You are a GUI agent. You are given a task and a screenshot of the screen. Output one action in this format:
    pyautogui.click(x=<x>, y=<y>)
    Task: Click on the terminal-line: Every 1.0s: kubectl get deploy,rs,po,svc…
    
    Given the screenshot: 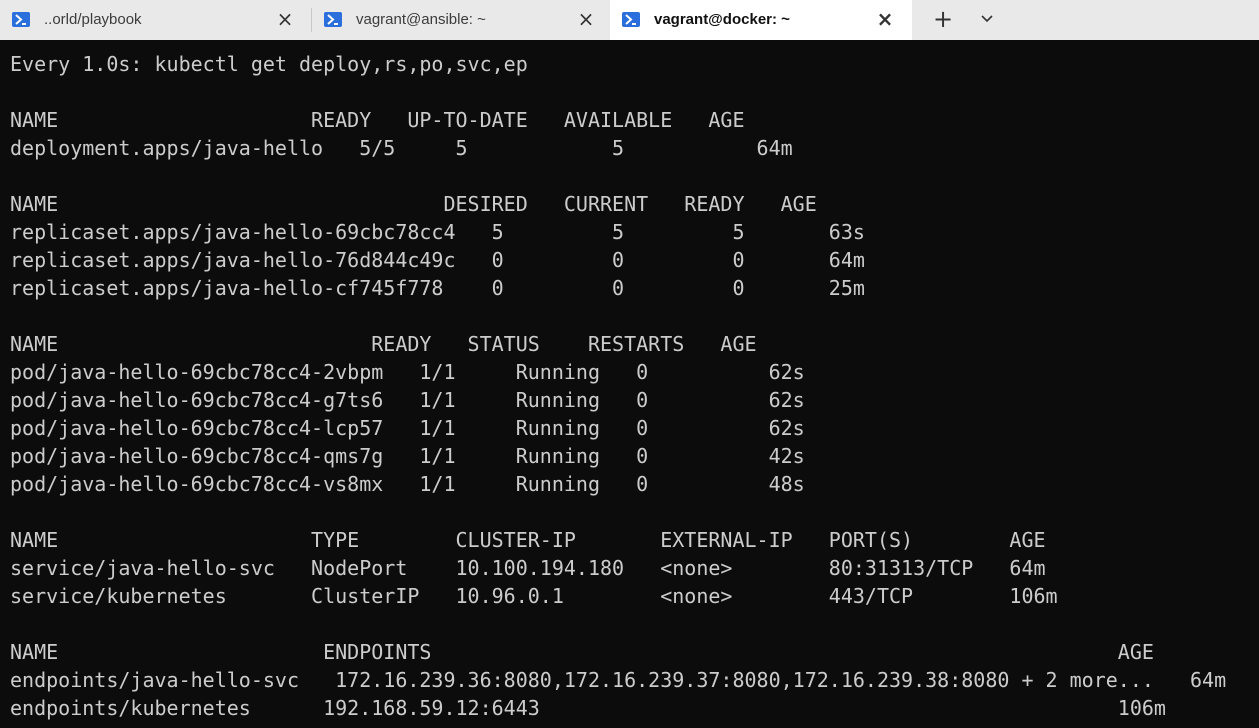 What is the action you would take?
    pyautogui.click(x=269, y=64)
    